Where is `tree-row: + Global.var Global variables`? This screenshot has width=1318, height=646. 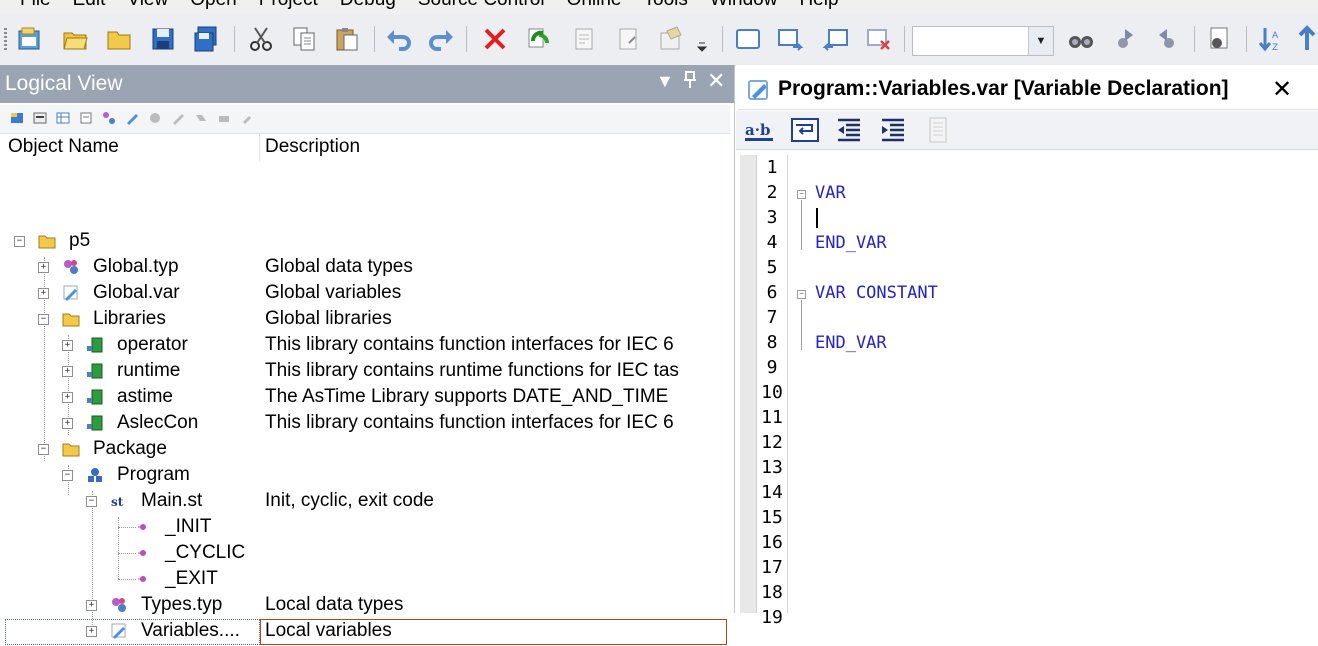 tree-row: + Global.var Global variables is located at coordinates (365, 294).